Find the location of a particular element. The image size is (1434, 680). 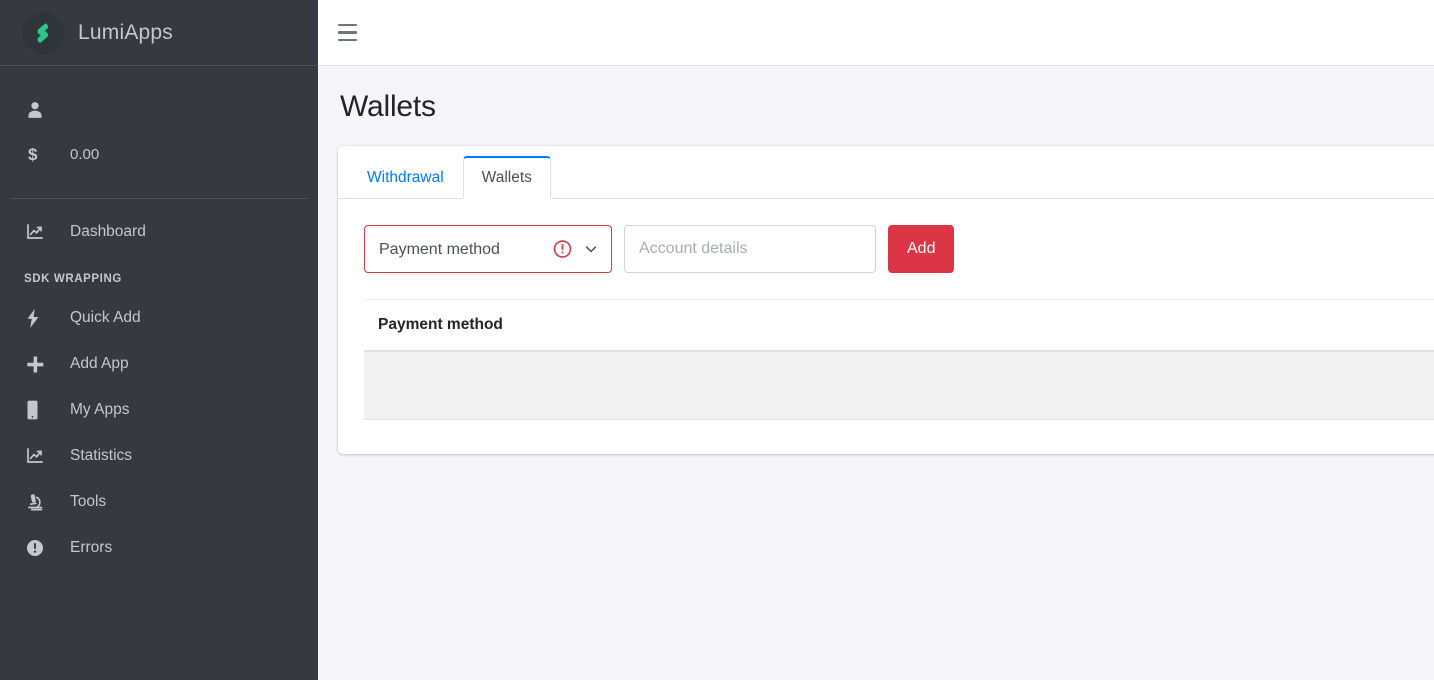

microscope-icon is located at coordinates (39, 502).